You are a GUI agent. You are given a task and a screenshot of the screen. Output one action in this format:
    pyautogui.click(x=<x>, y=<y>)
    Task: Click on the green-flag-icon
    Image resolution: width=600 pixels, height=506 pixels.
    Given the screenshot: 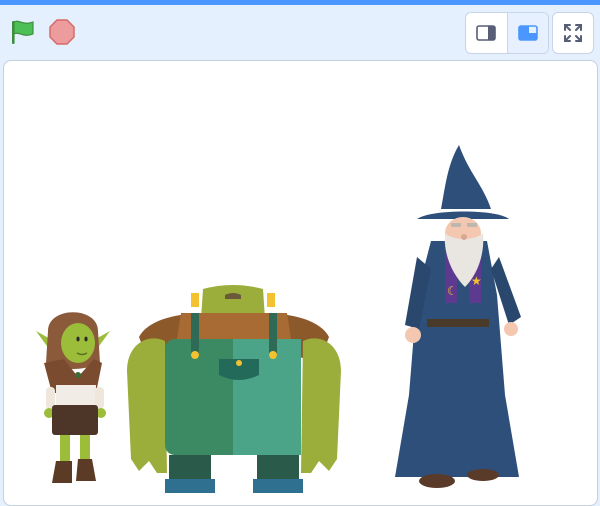 What is the action you would take?
    pyautogui.click(x=23, y=32)
    